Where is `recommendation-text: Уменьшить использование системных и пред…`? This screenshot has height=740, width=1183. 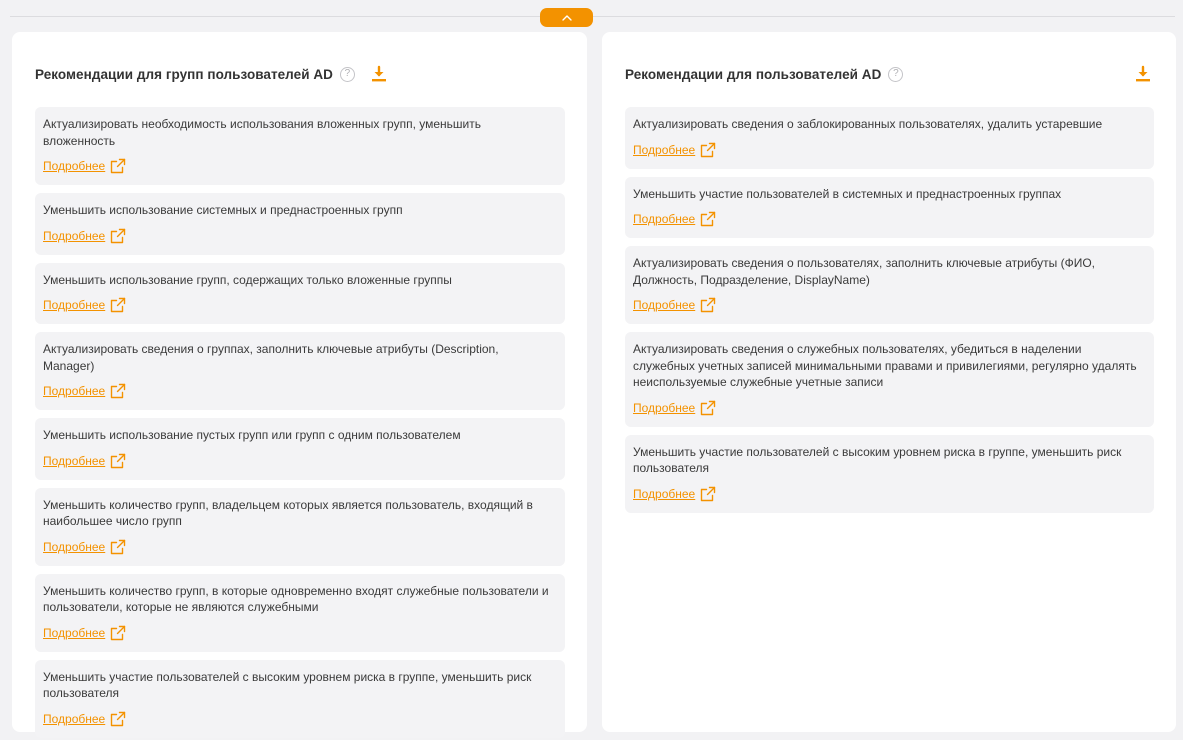
recommendation-text: Уменьшить использование системных и пред… is located at coordinates (223, 210).